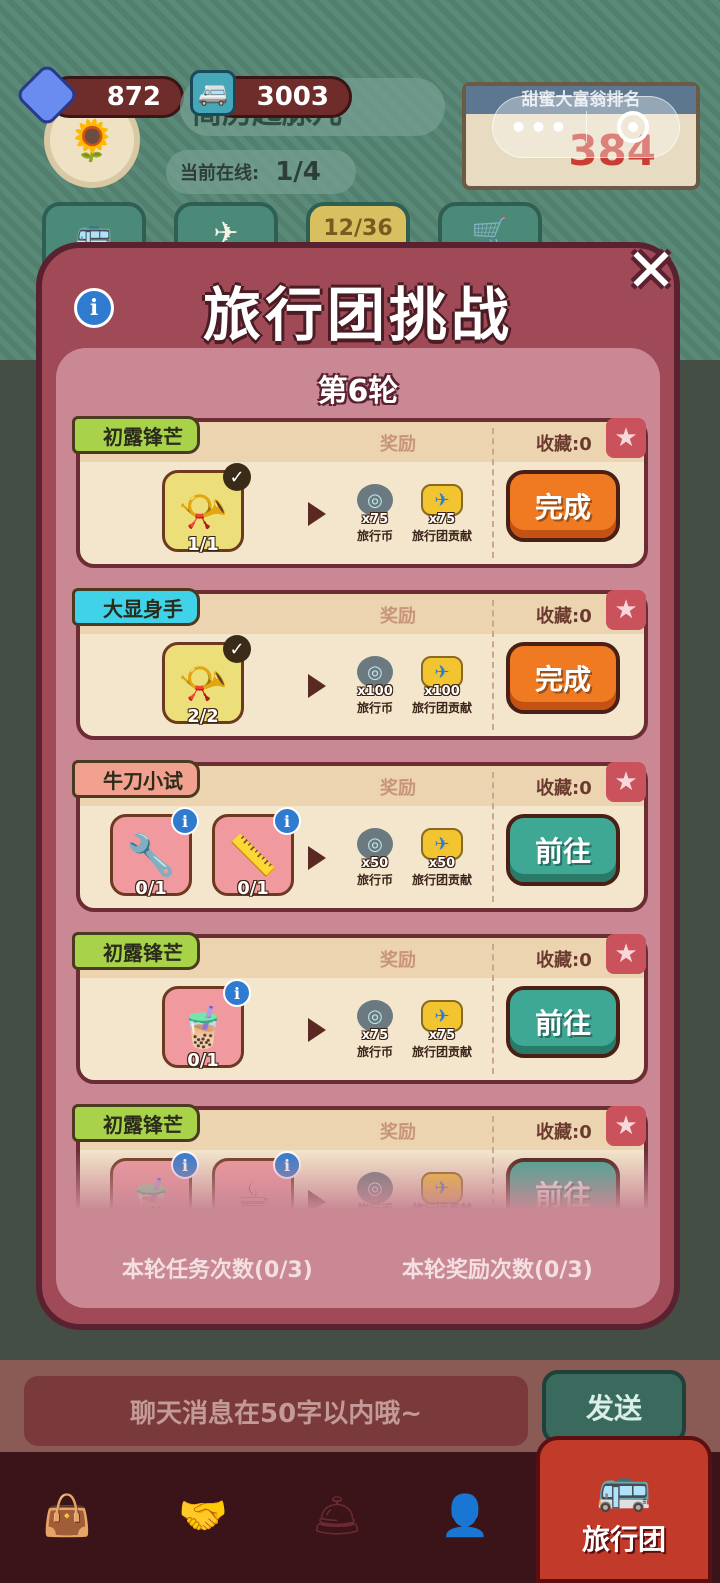  What do you see at coordinates (465, 1515) in the screenshot?
I see `nav-profile-icon: 👤` at bounding box center [465, 1515].